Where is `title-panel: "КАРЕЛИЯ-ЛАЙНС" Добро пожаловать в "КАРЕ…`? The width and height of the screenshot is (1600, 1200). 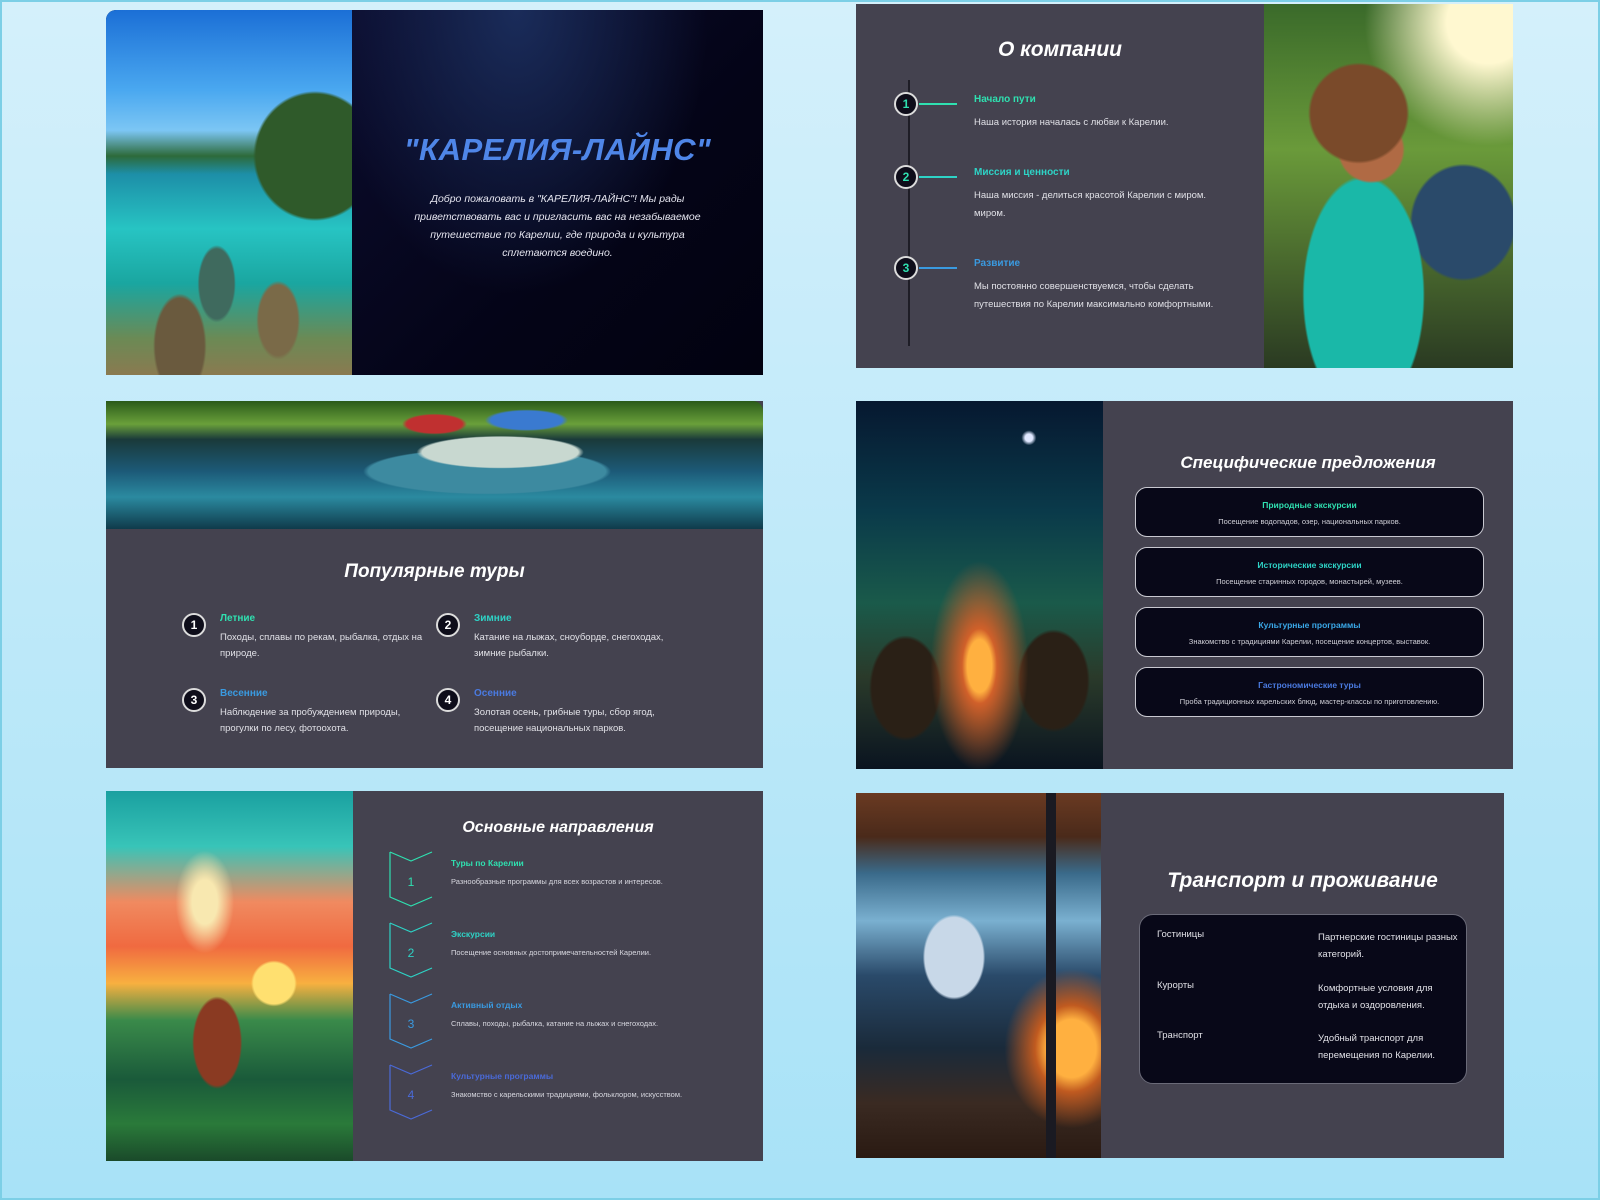
title-panel: "КАРЕЛИЯ-ЛАЙНС" Добро пожаловать в "КАРЕ… is located at coordinates (557, 192).